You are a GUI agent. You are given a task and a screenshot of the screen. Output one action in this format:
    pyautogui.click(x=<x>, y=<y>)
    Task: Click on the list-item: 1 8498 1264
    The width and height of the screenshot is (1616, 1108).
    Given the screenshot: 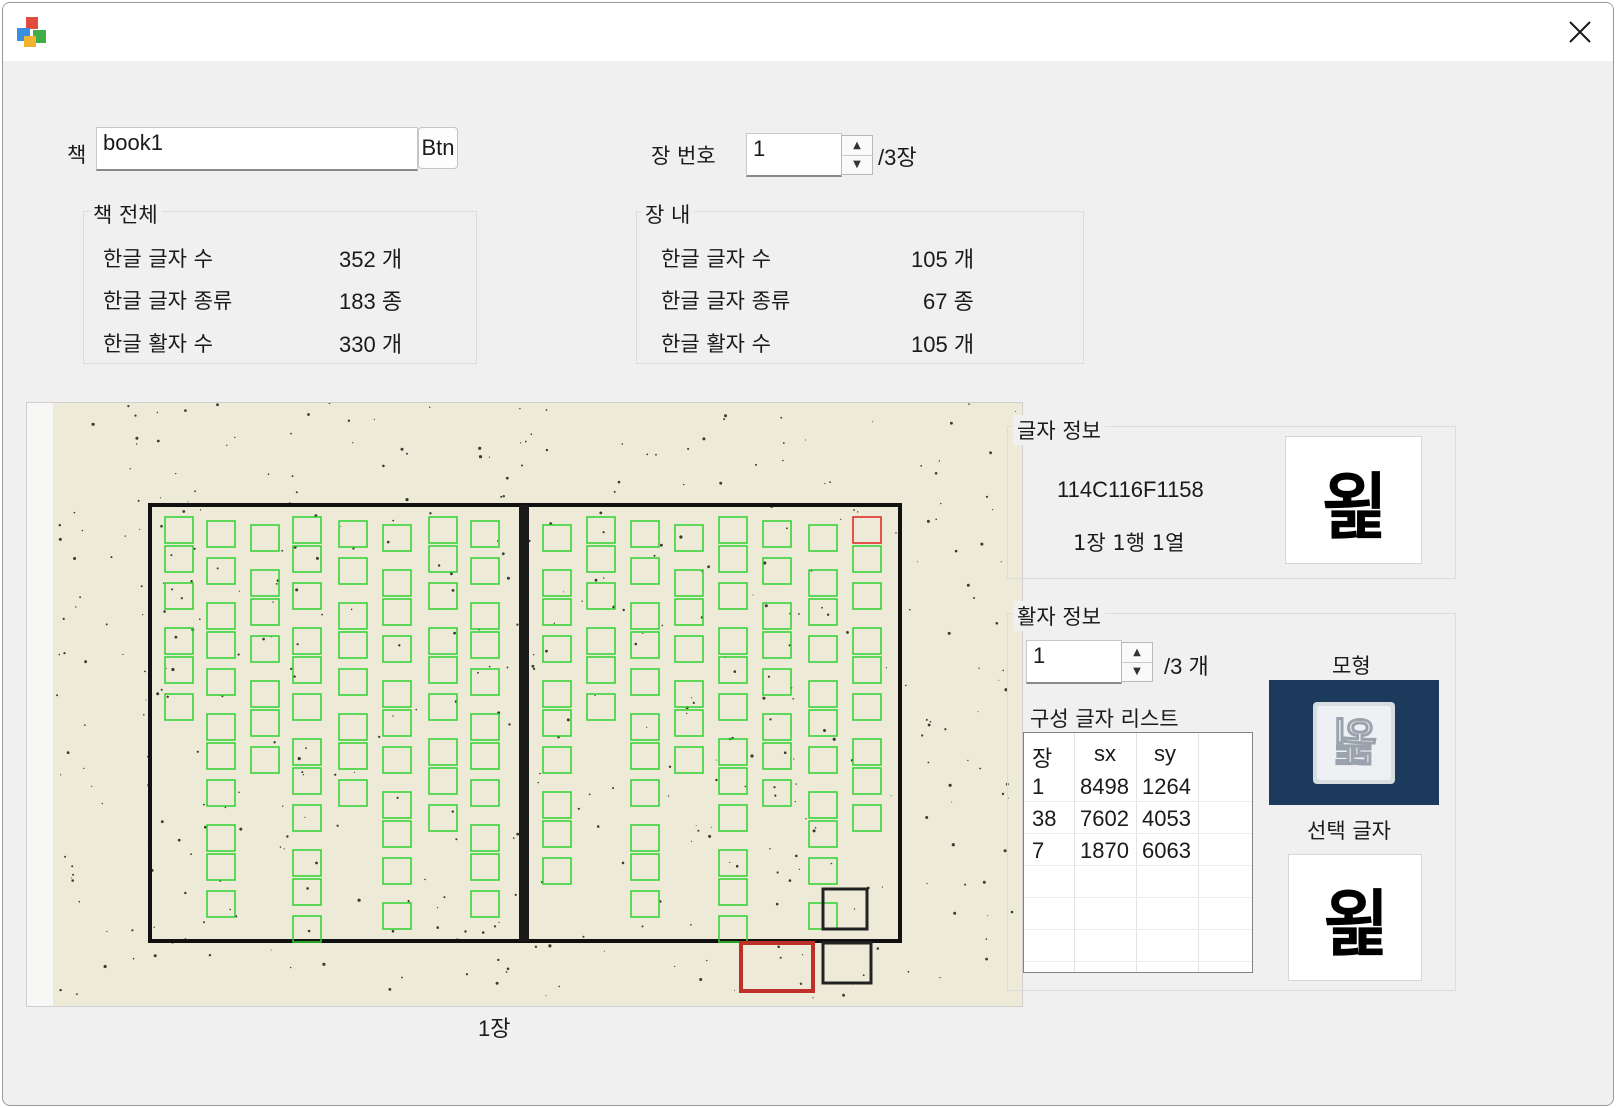 What is the action you would take?
    pyautogui.click(x=1138, y=786)
    